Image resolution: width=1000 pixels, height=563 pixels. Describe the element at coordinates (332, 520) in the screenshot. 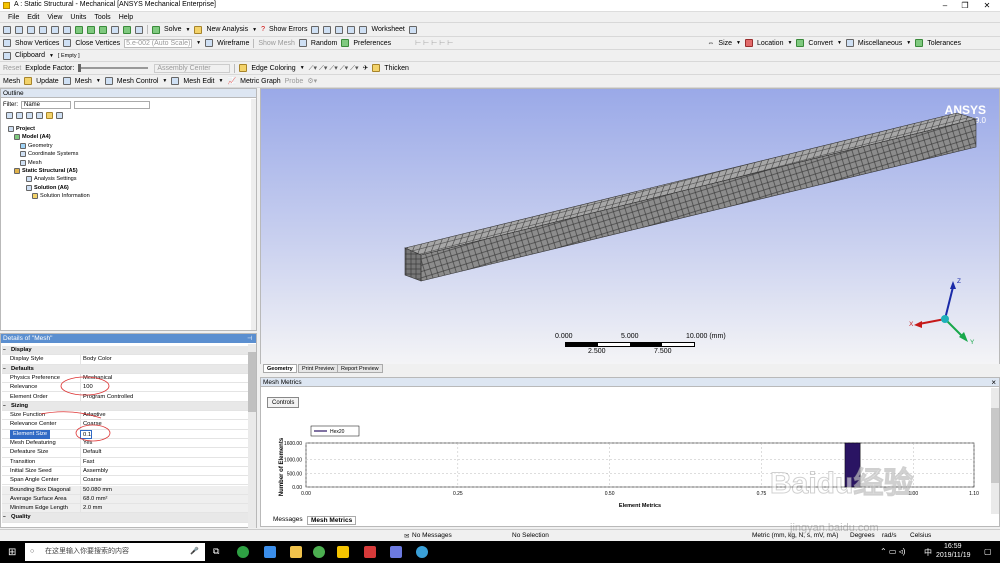

I see `tab-mesh-metrics: Mesh Metrics` at that location.